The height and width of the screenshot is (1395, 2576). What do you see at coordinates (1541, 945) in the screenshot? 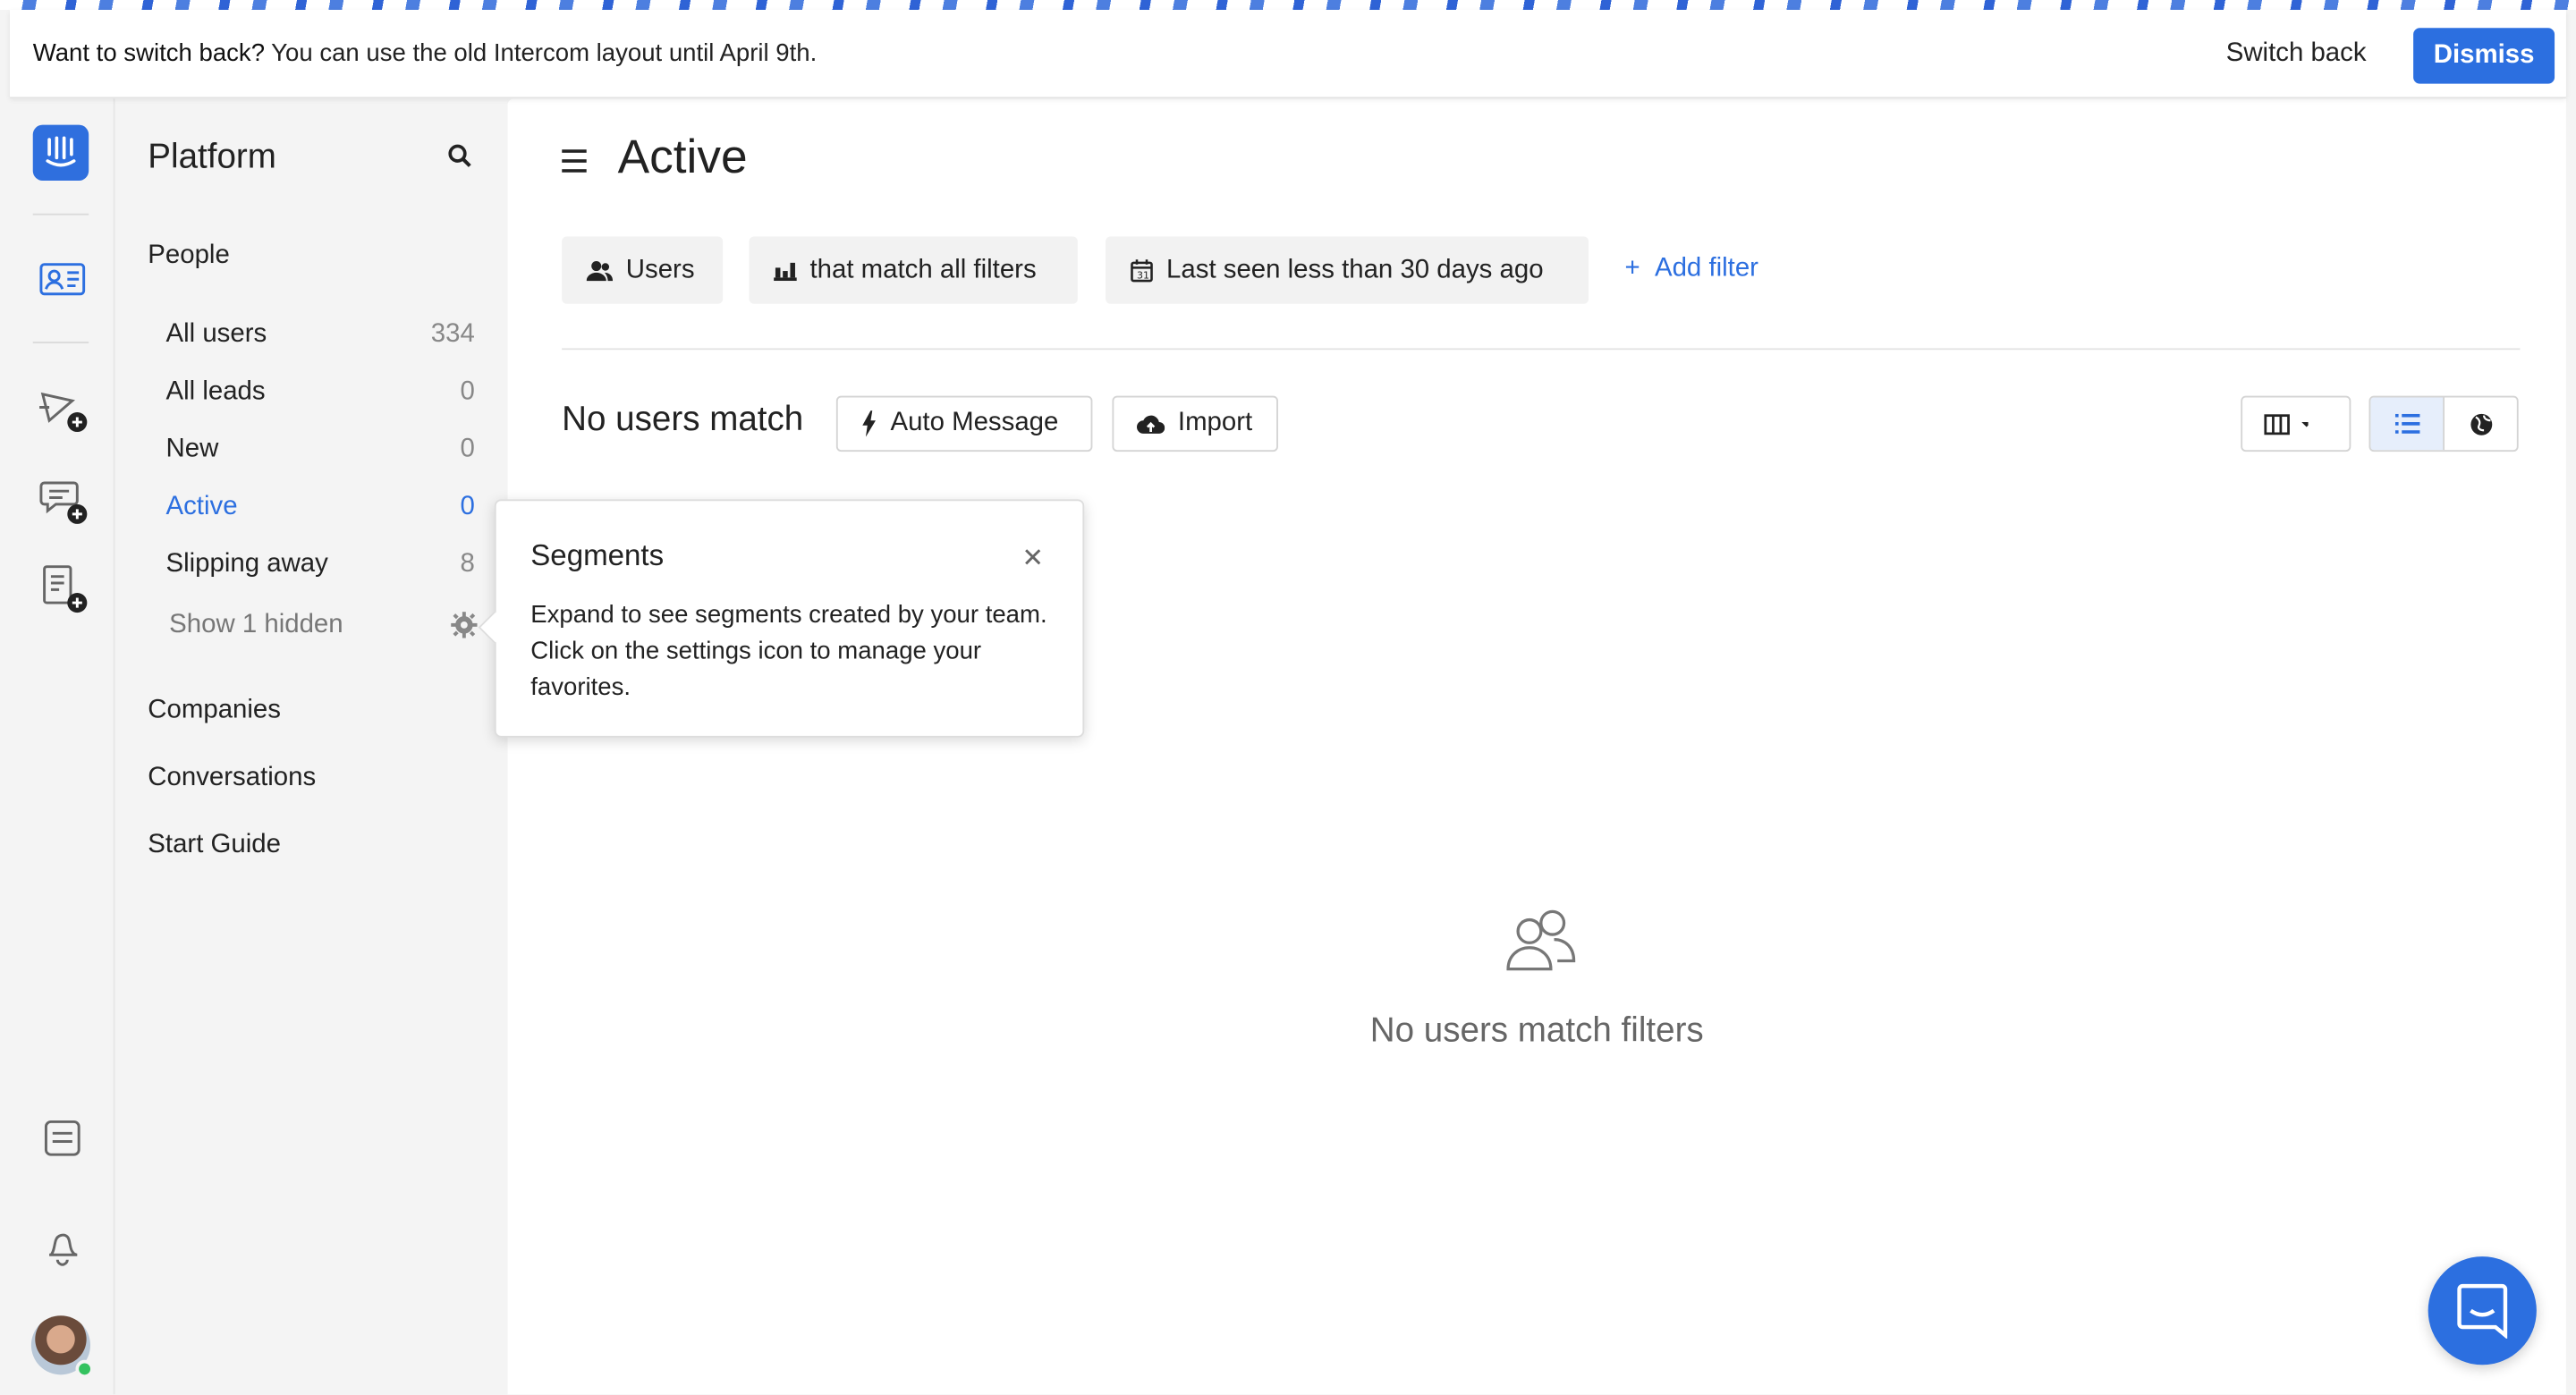
I see `people-outline-icon` at bounding box center [1541, 945].